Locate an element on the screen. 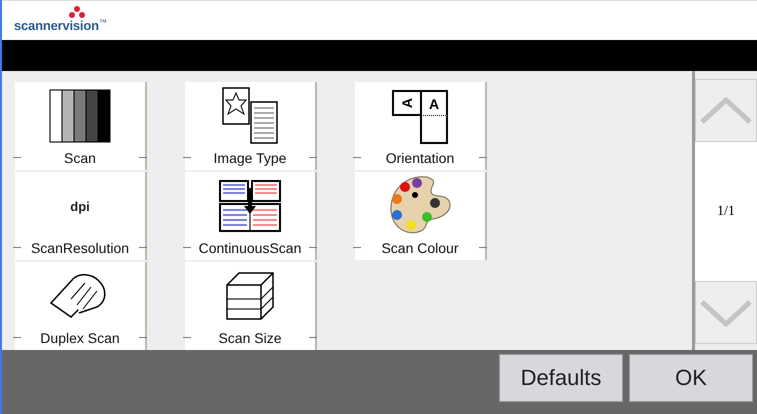 The height and width of the screenshot is (414, 757). grayscale-bars-icon is located at coordinates (80, 116).